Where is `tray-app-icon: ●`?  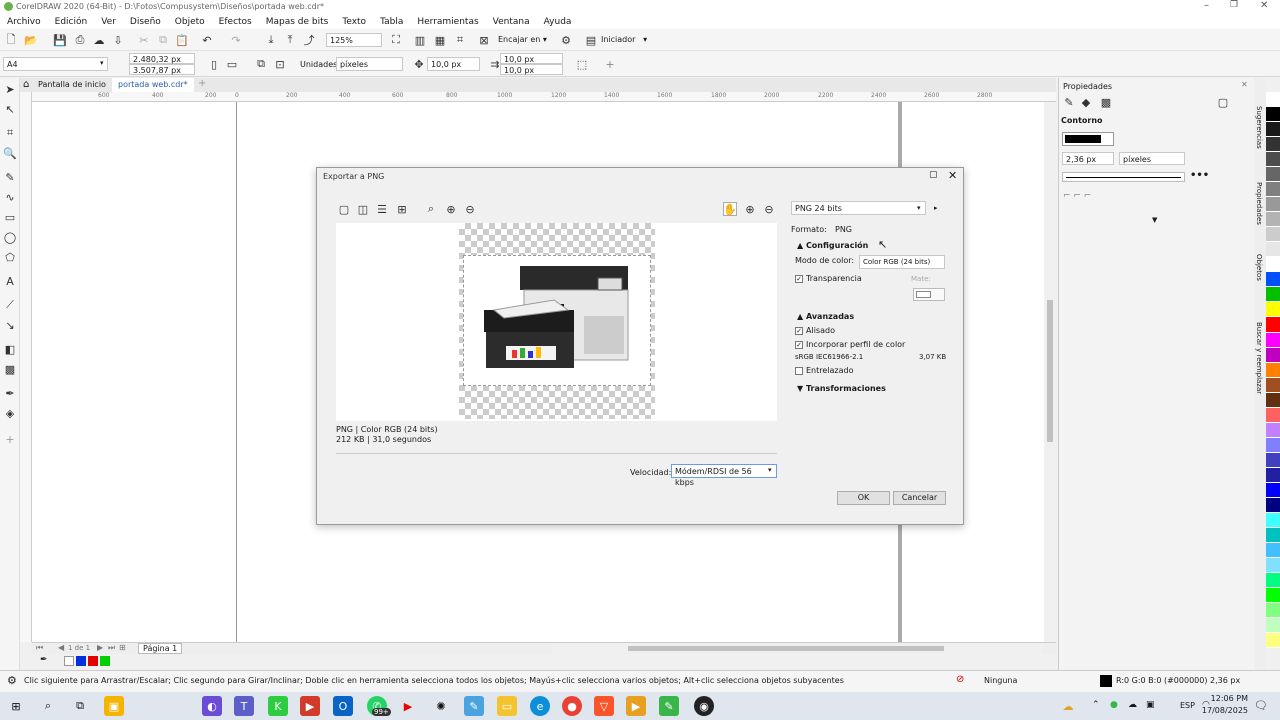
tray-app-icon: ● is located at coordinates (1114, 705).